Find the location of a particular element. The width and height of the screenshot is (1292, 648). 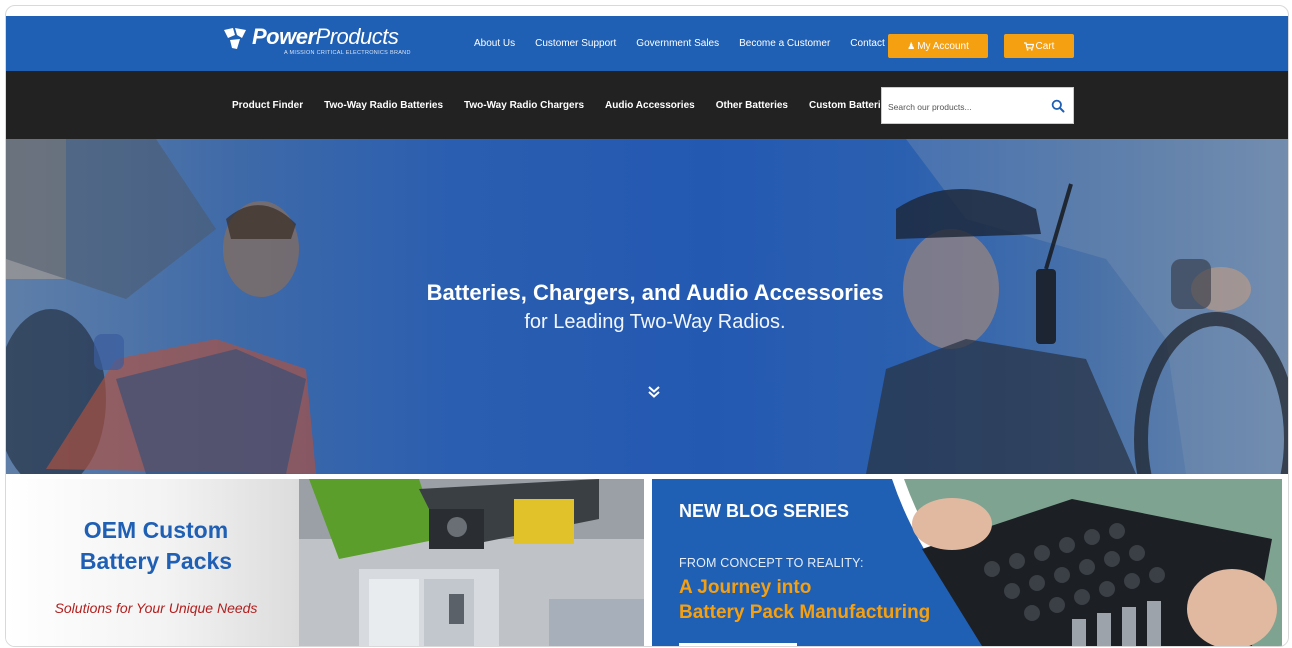

oem-title-line2: Battery Packs is located at coordinates (156, 561).